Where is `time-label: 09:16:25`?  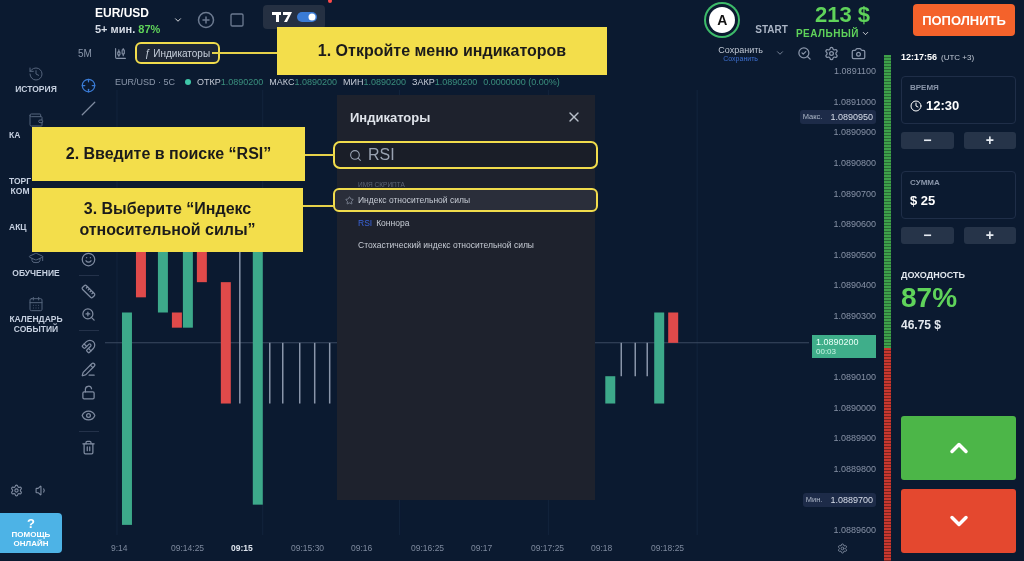 time-label: 09:16:25 is located at coordinates (428, 548).